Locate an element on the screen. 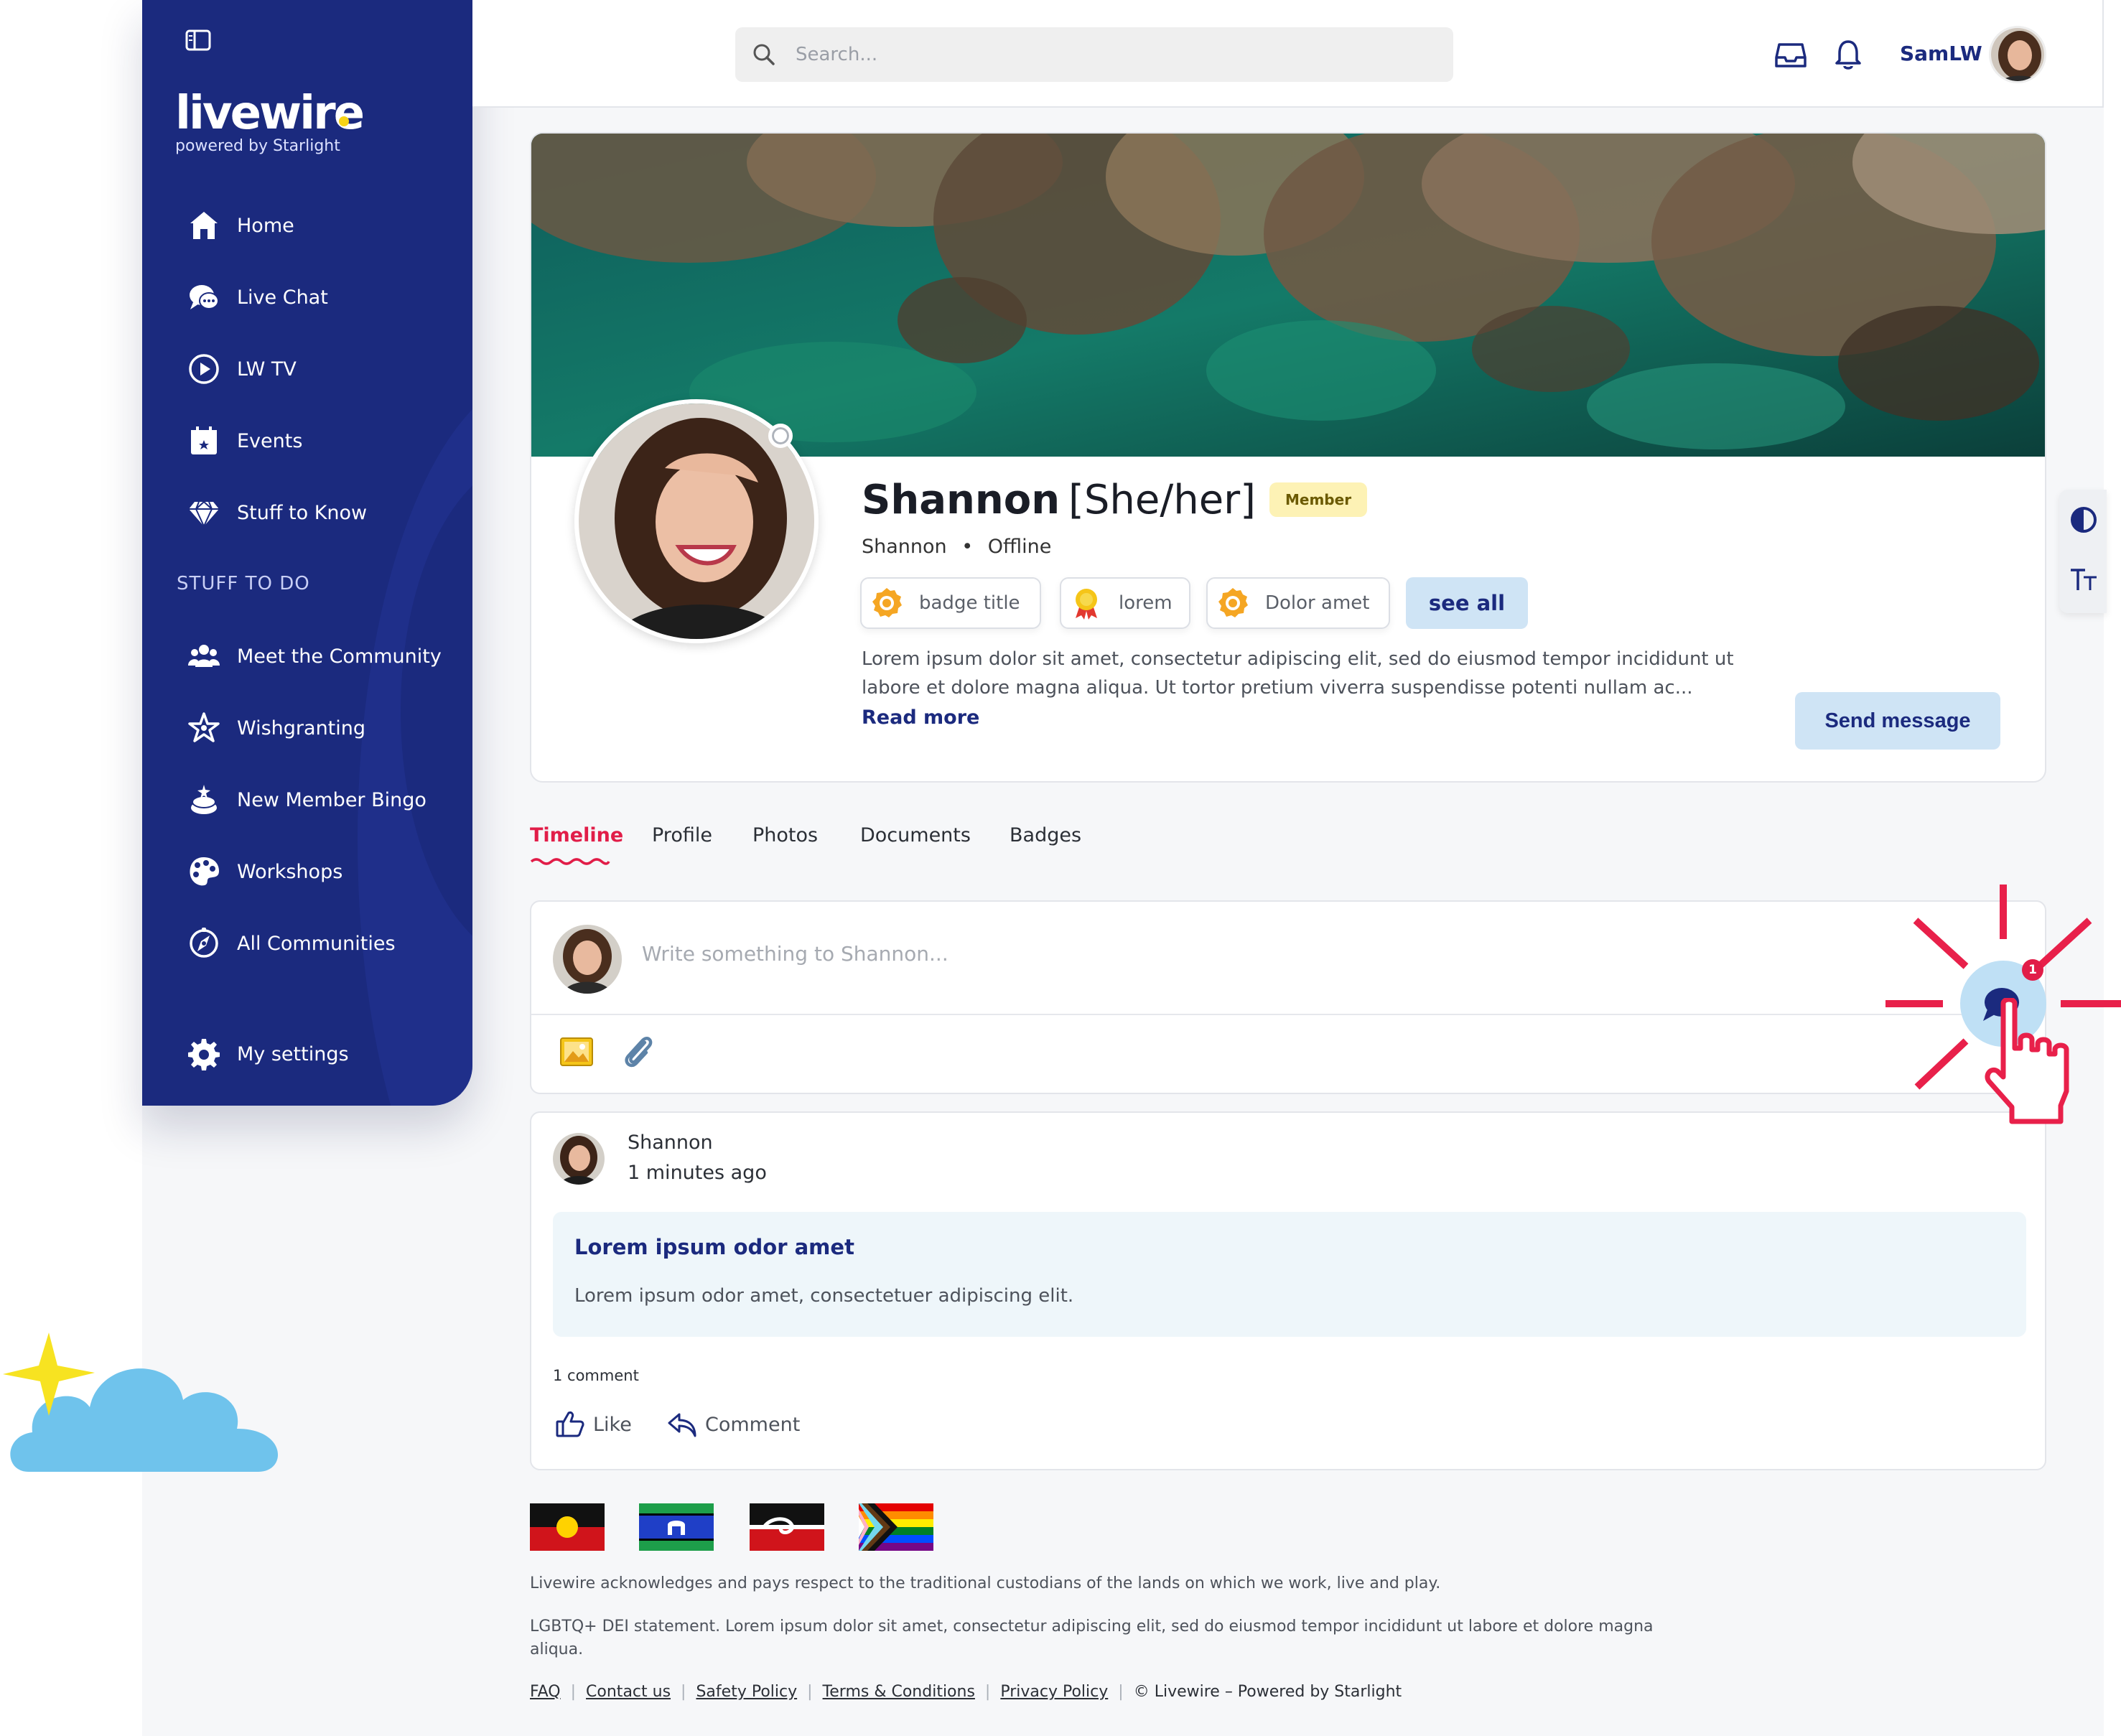 The height and width of the screenshot is (1736, 2121). sidebar-section-heading: STUFF TO DO is located at coordinates (244, 583).